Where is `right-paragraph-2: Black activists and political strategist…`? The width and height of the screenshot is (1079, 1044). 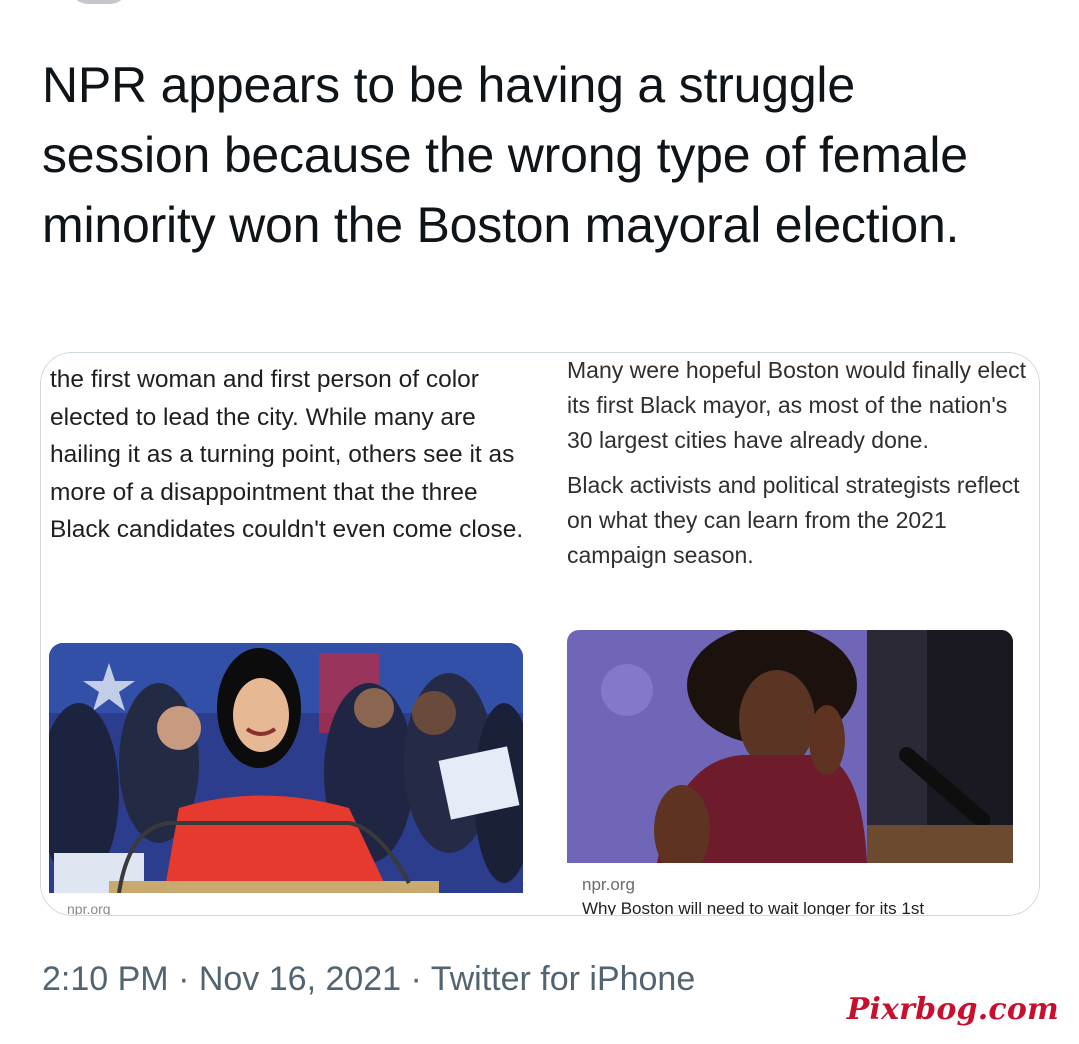
right-paragraph-2: Black activists and political strategist… is located at coordinates (793, 520).